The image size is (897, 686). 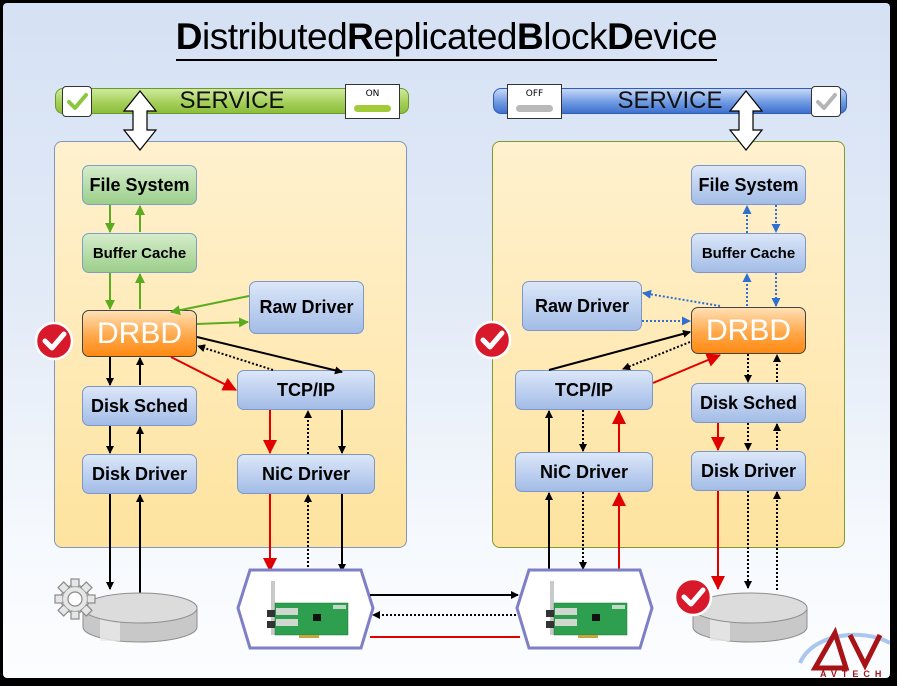 I want to click on right-disk-ok-check-icon, so click(x=693, y=597).